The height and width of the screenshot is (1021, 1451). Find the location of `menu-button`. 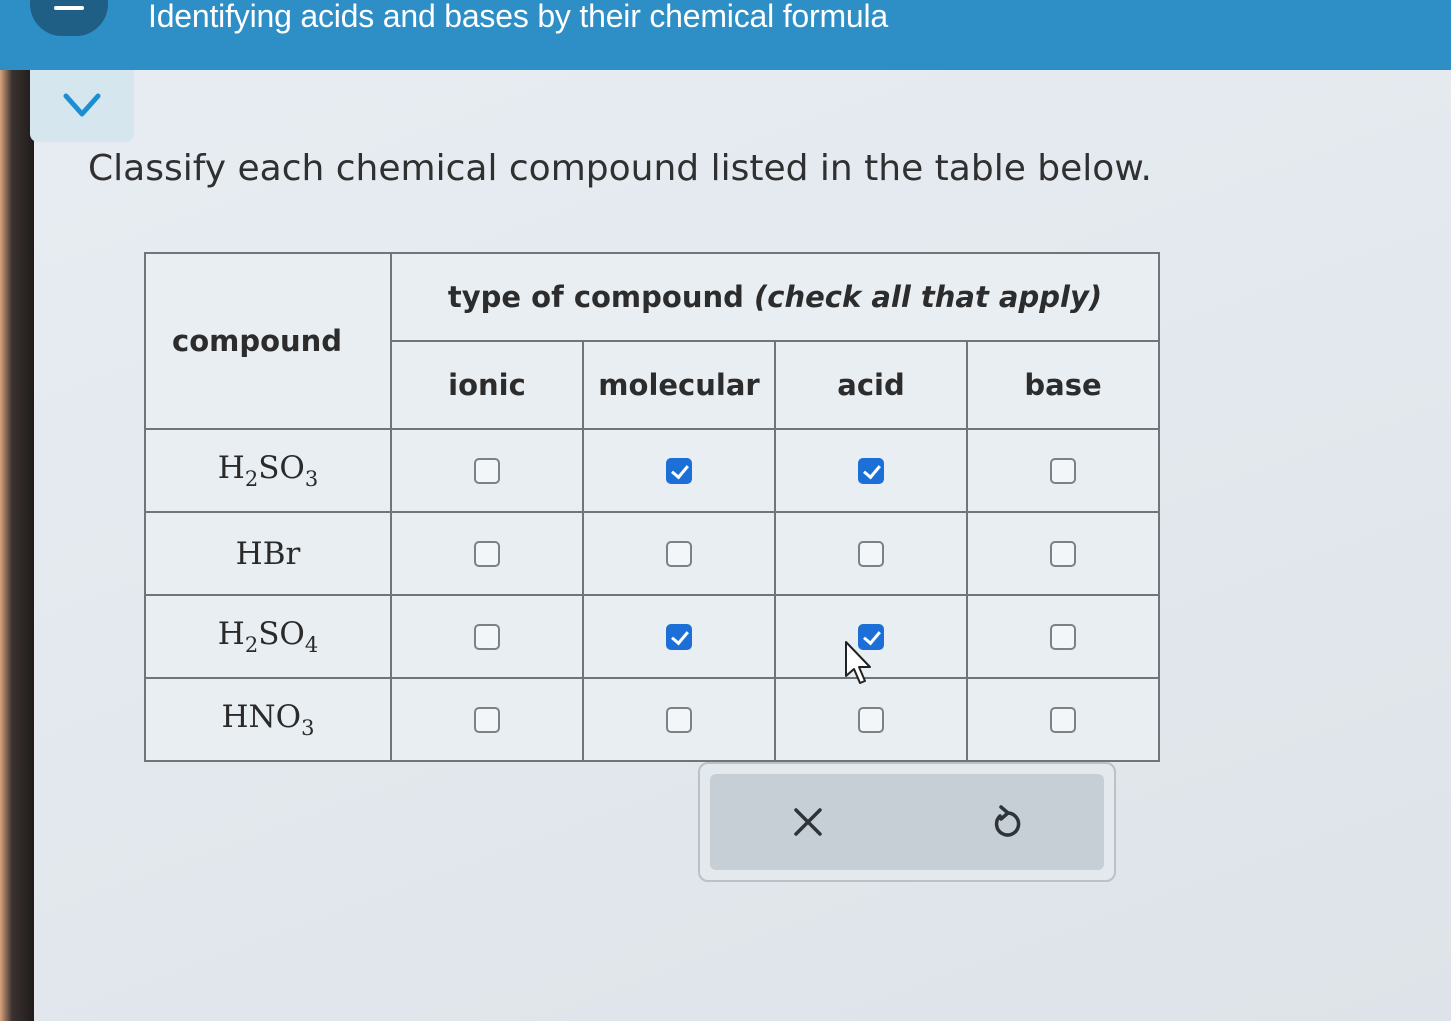

menu-button is located at coordinates (69, 18).